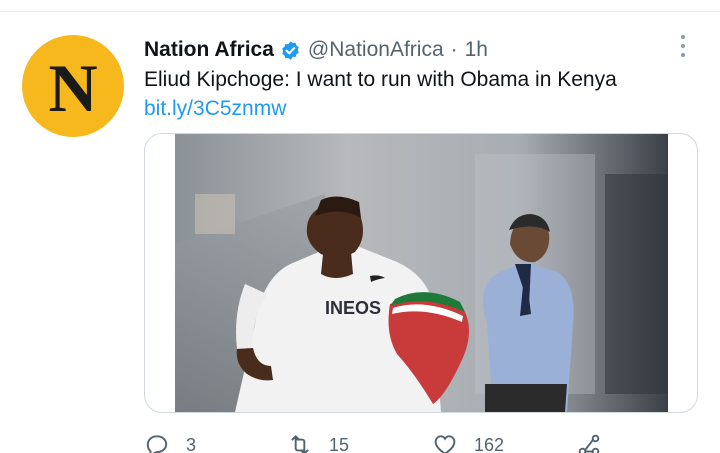 The width and height of the screenshot is (720, 453). What do you see at coordinates (215, 109) in the screenshot?
I see `tweet-link: bit.ly/3C5znmw` at bounding box center [215, 109].